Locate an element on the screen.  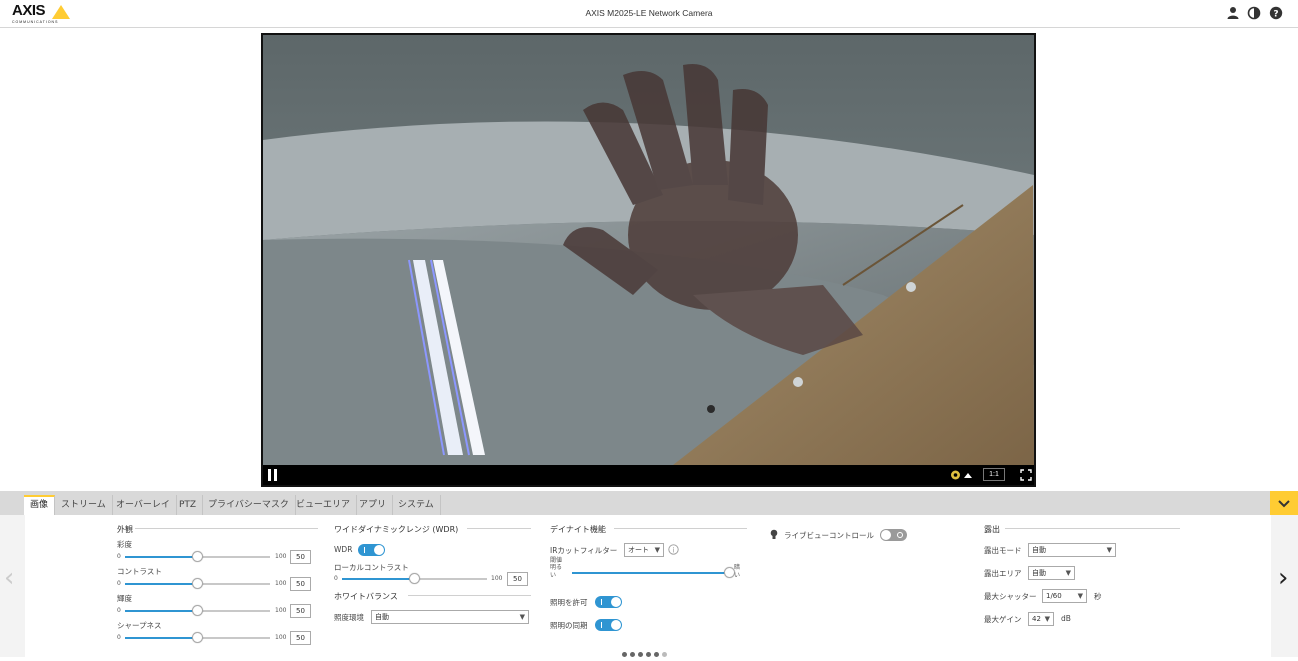
brightness-slider is located at coordinates (197, 610).